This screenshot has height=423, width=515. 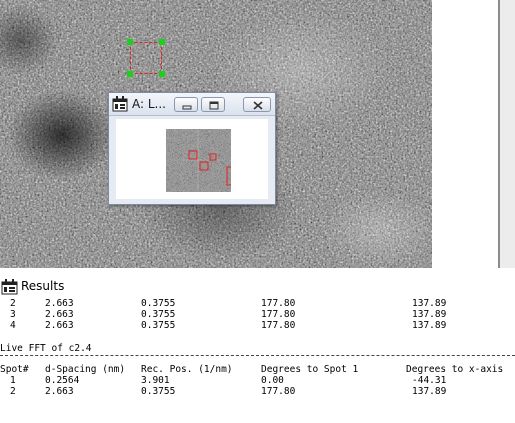 I want to click on close-icon, so click(x=258, y=105).